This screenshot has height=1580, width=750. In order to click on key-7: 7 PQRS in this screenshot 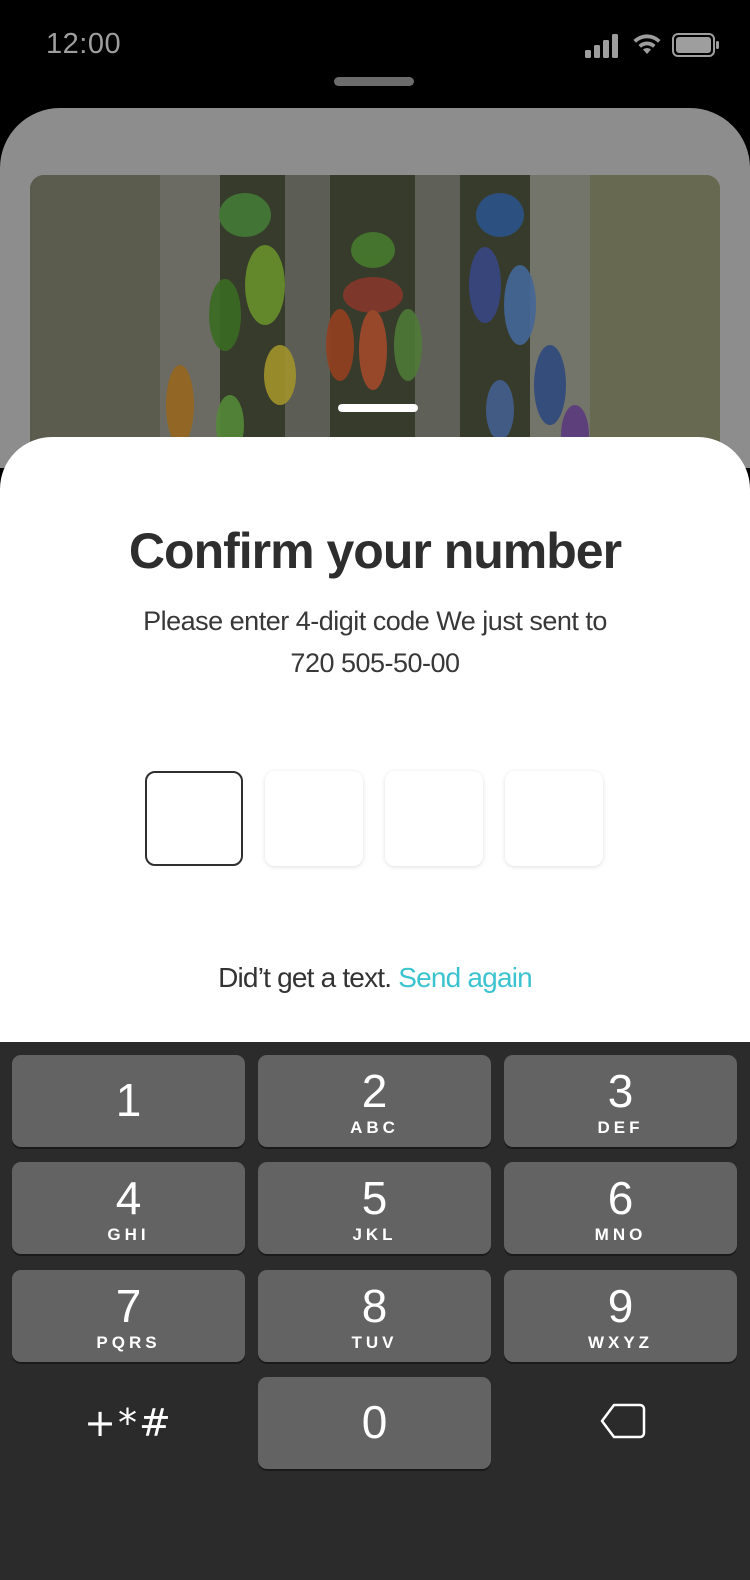, I will do `click(128, 1316)`.